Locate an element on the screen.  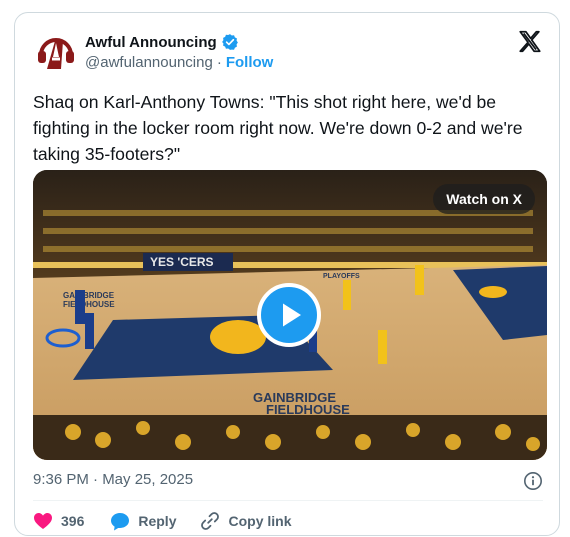
like-button: 396 is located at coordinates (58, 521).